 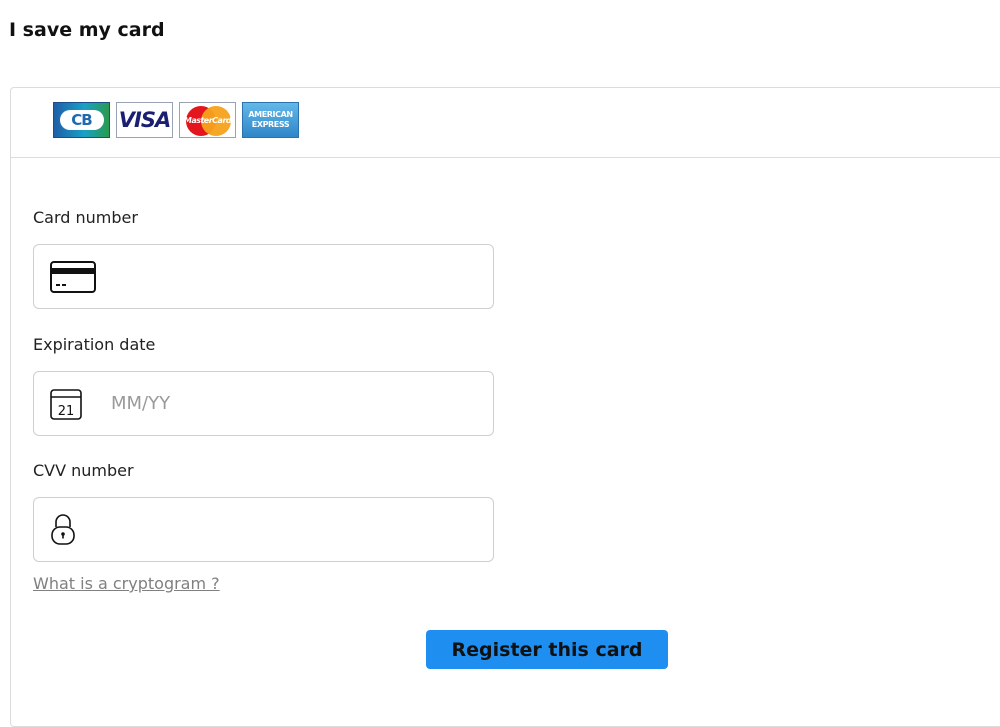 What do you see at coordinates (83, 470) in the screenshot?
I see `cvv-label: CVV number` at bounding box center [83, 470].